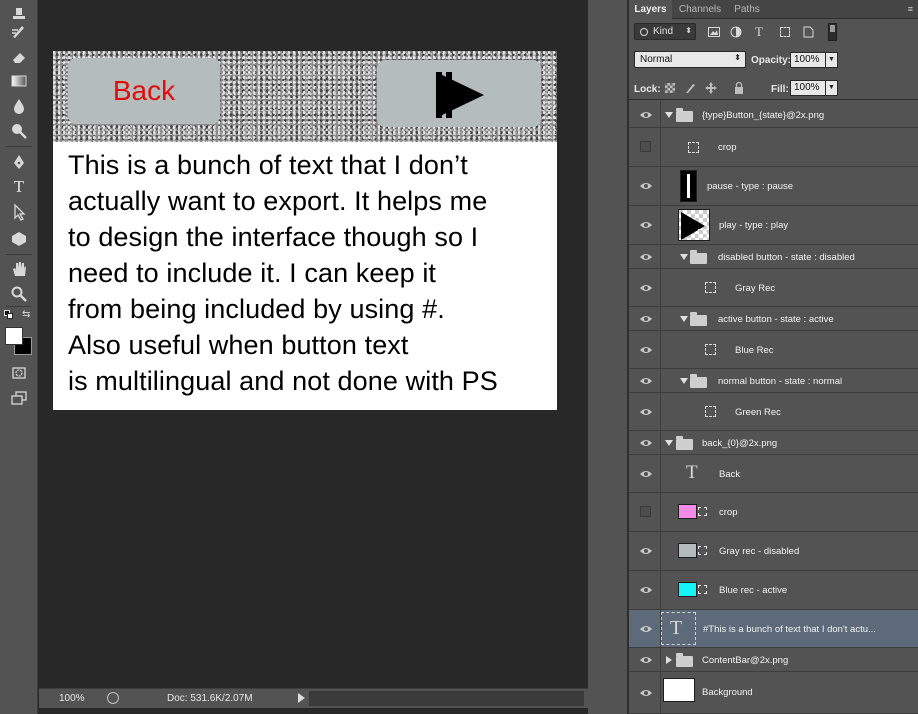 The width and height of the screenshot is (918, 714). I want to click on link-icon, so click(702, 550).